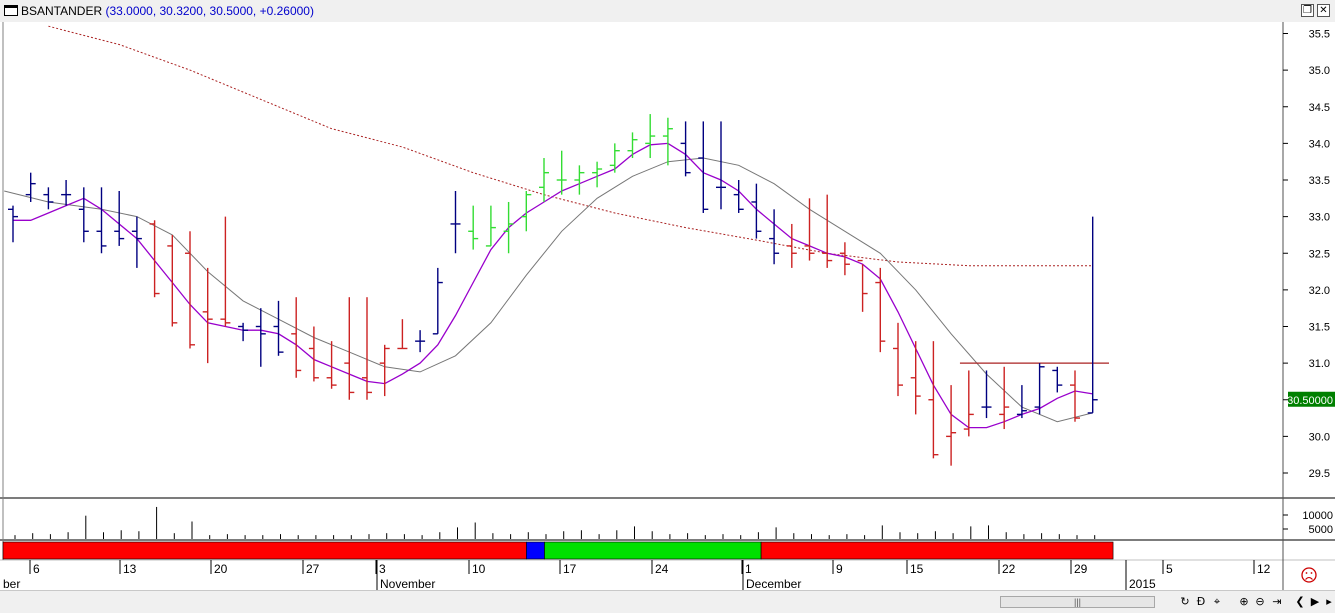 The image size is (1335, 613). Describe the element at coordinates (1319, 328) in the screenshot. I see `price-tick-label: 31.5` at that location.